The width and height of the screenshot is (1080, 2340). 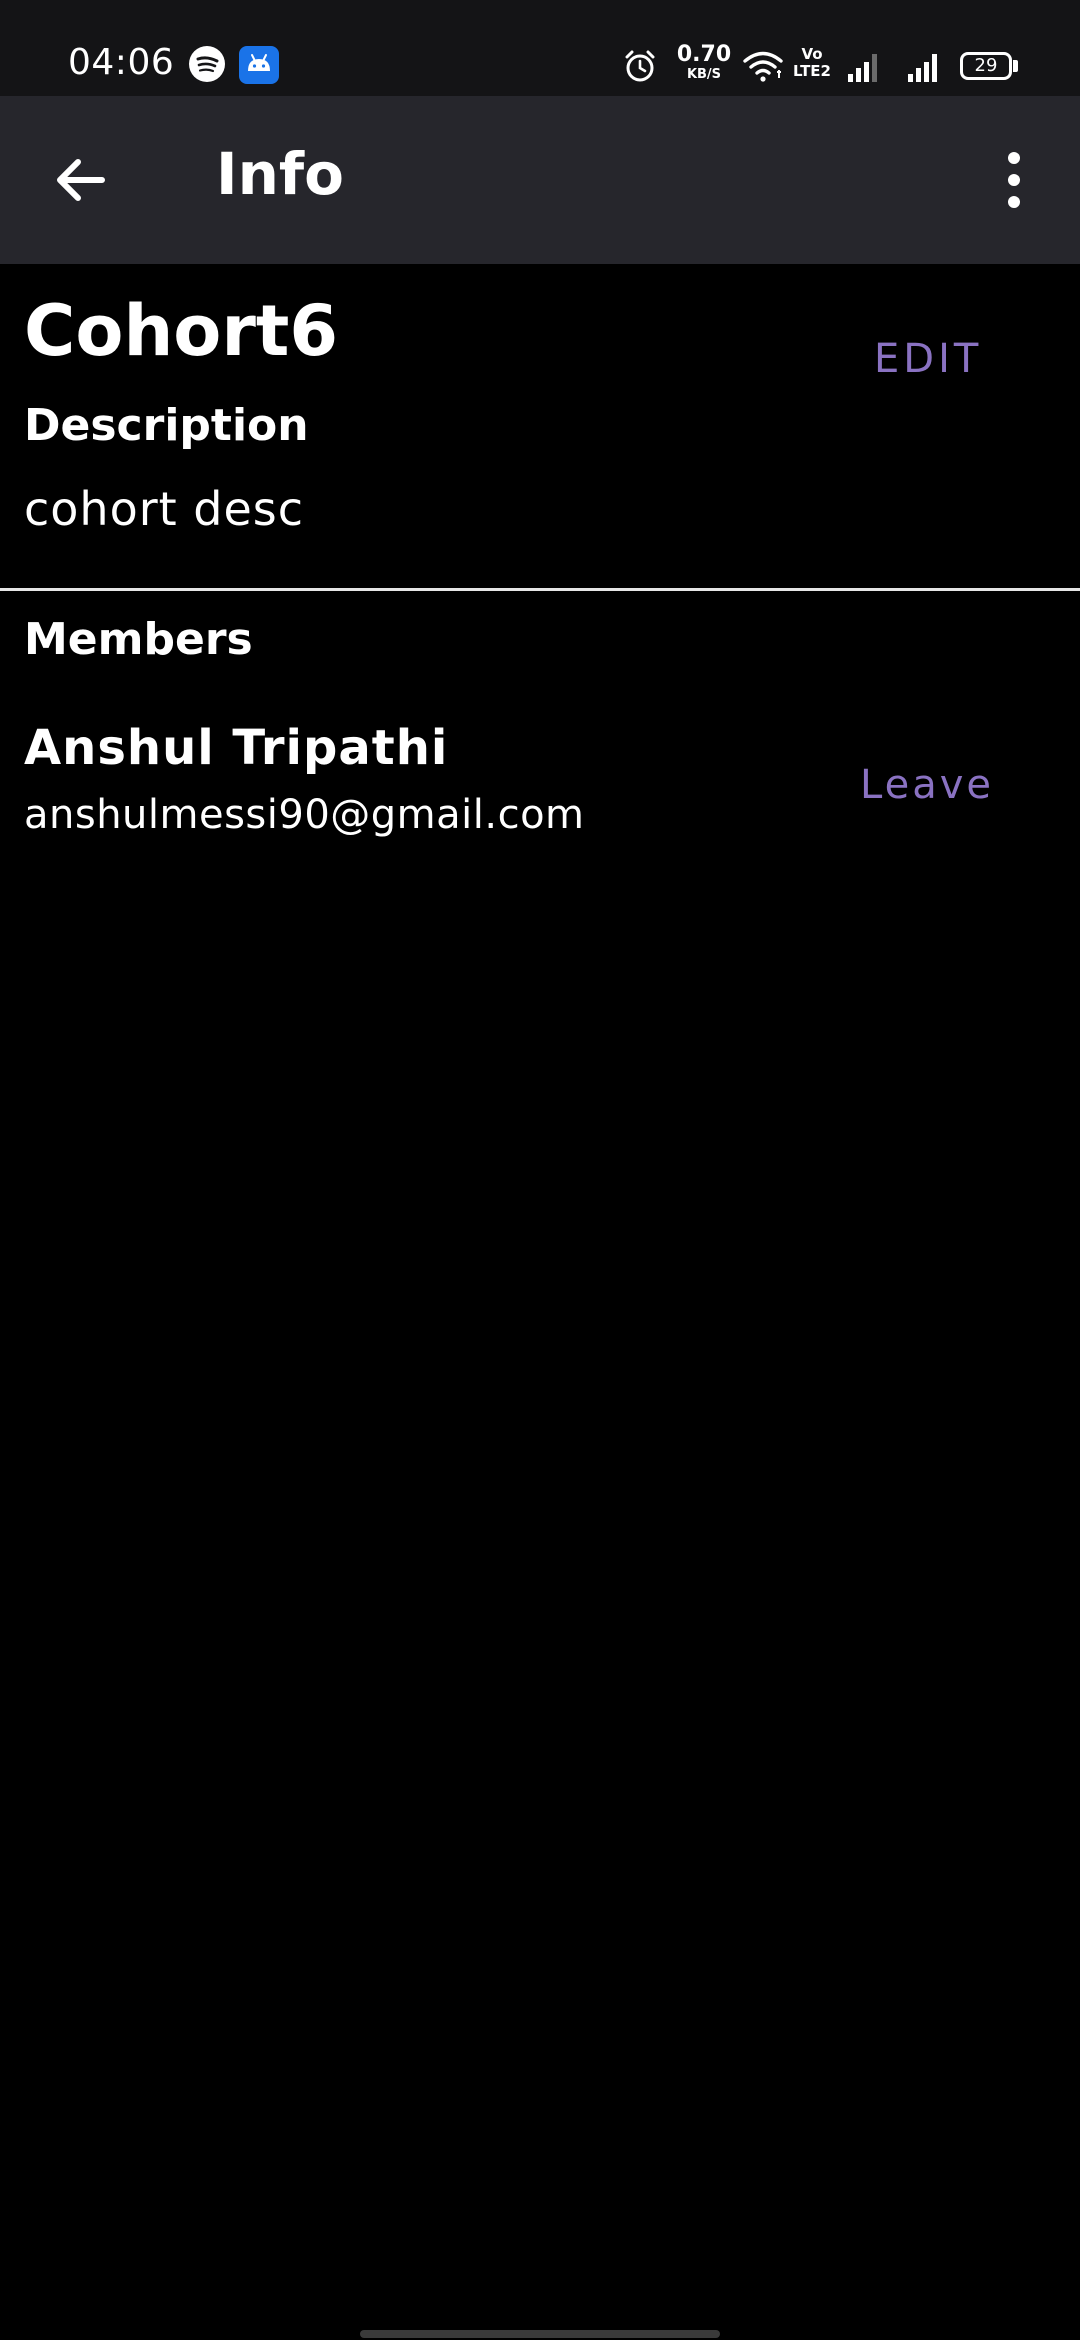 What do you see at coordinates (164, 509) in the screenshot?
I see `description-text: cohort desc` at bounding box center [164, 509].